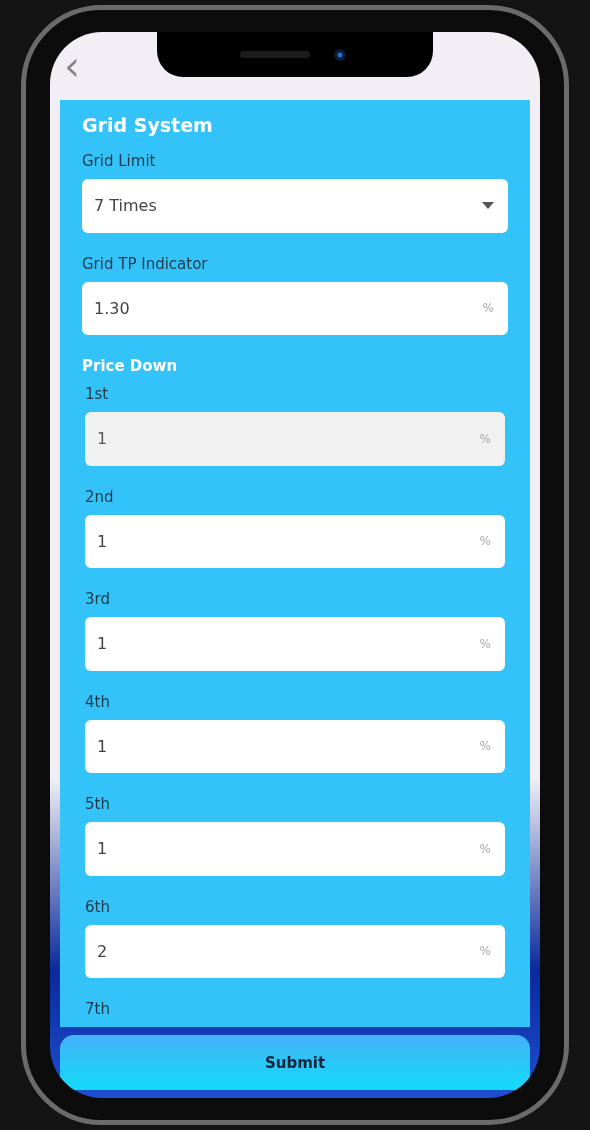 Image resolution: width=590 pixels, height=1130 pixels. I want to click on input-field: 2 %, so click(295, 951).